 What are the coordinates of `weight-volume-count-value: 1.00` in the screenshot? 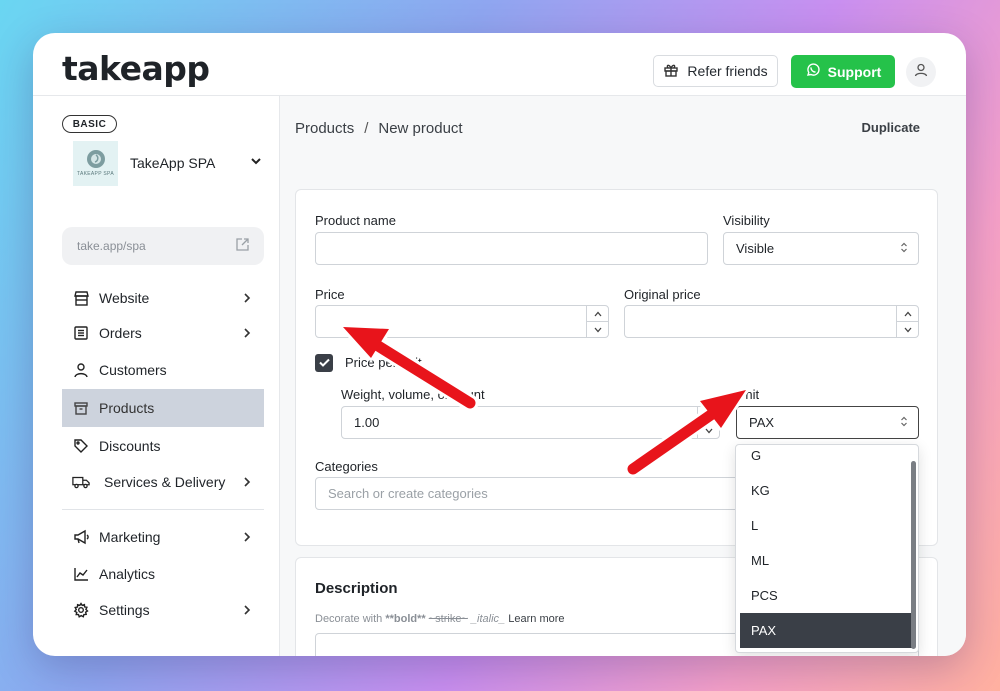 It's located at (367, 422).